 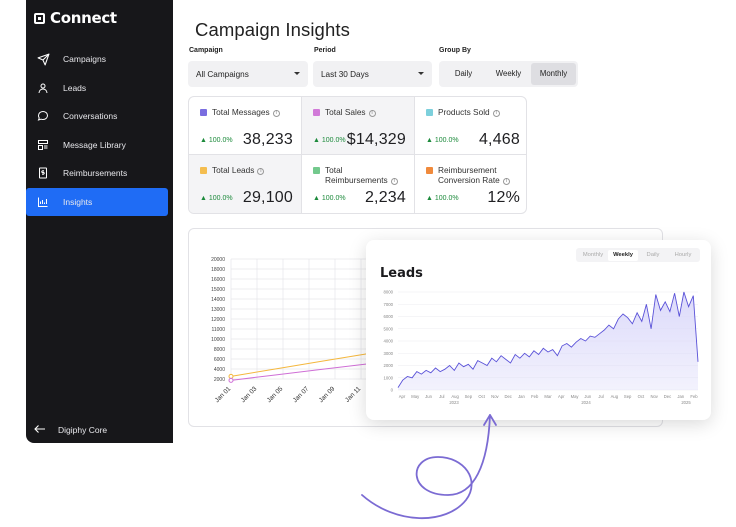 What do you see at coordinates (219, 370) in the screenshot?
I see `y-tick-label: 4000` at bounding box center [219, 370].